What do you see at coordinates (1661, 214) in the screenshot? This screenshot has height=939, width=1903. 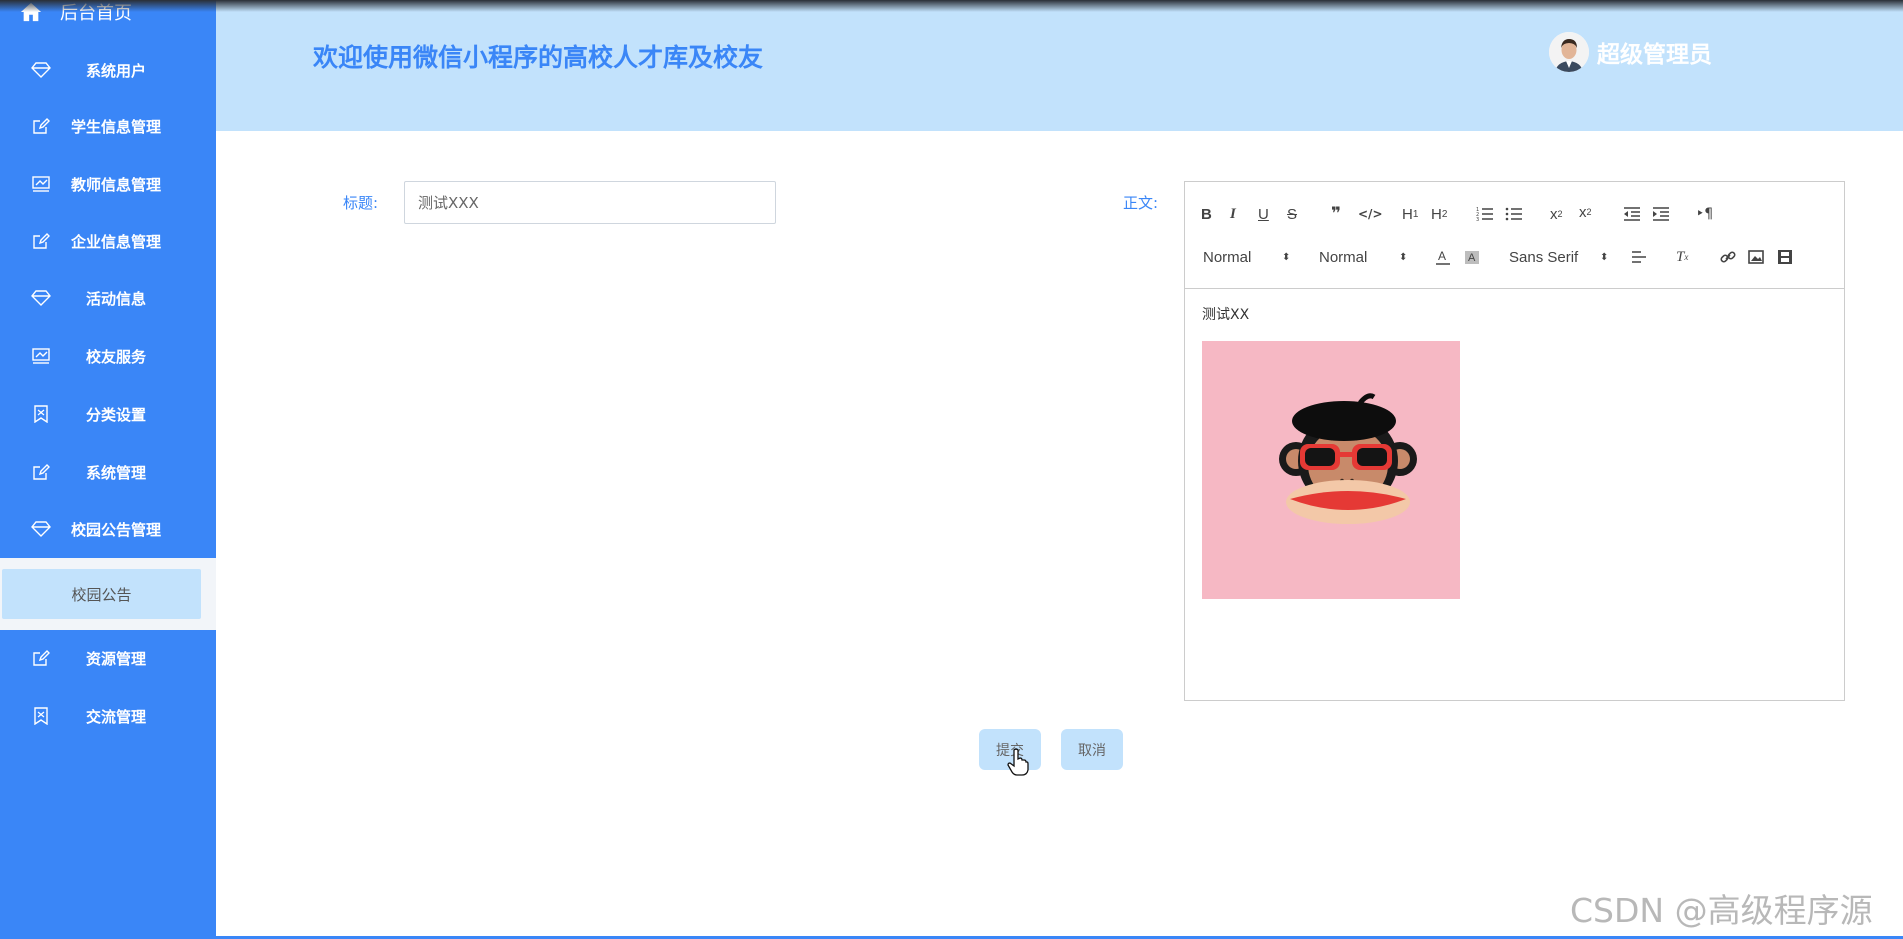 I see `indent-icon` at bounding box center [1661, 214].